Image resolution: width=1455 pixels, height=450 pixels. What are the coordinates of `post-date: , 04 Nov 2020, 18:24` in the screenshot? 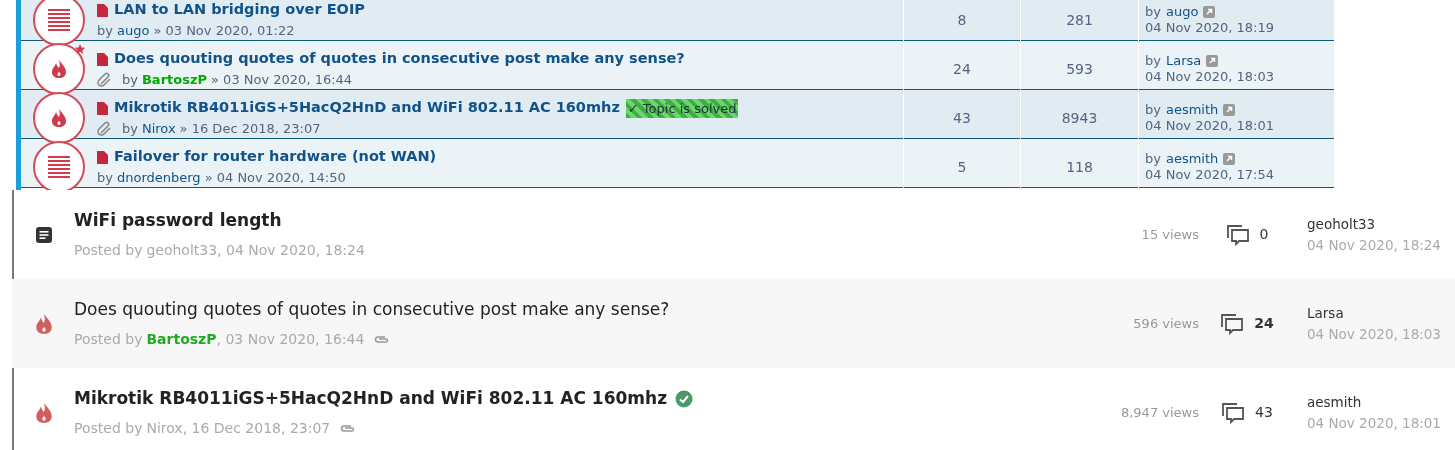 It's located at (291, 250).